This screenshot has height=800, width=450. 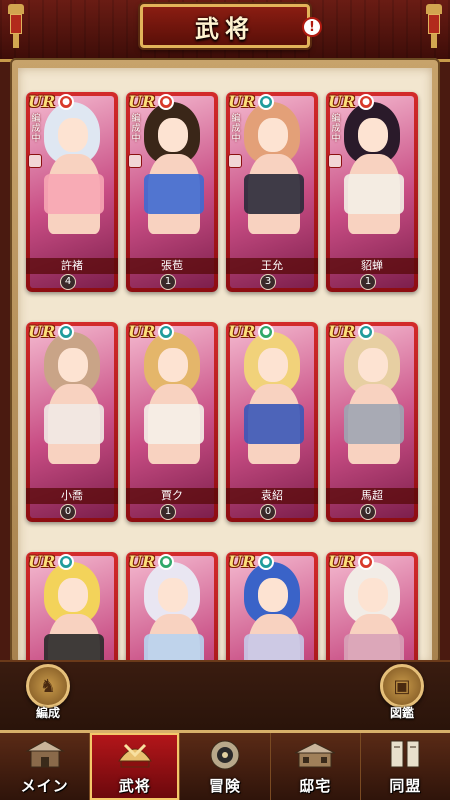 I want to click on cards-icon: ▣, so click(x=402, y=686).